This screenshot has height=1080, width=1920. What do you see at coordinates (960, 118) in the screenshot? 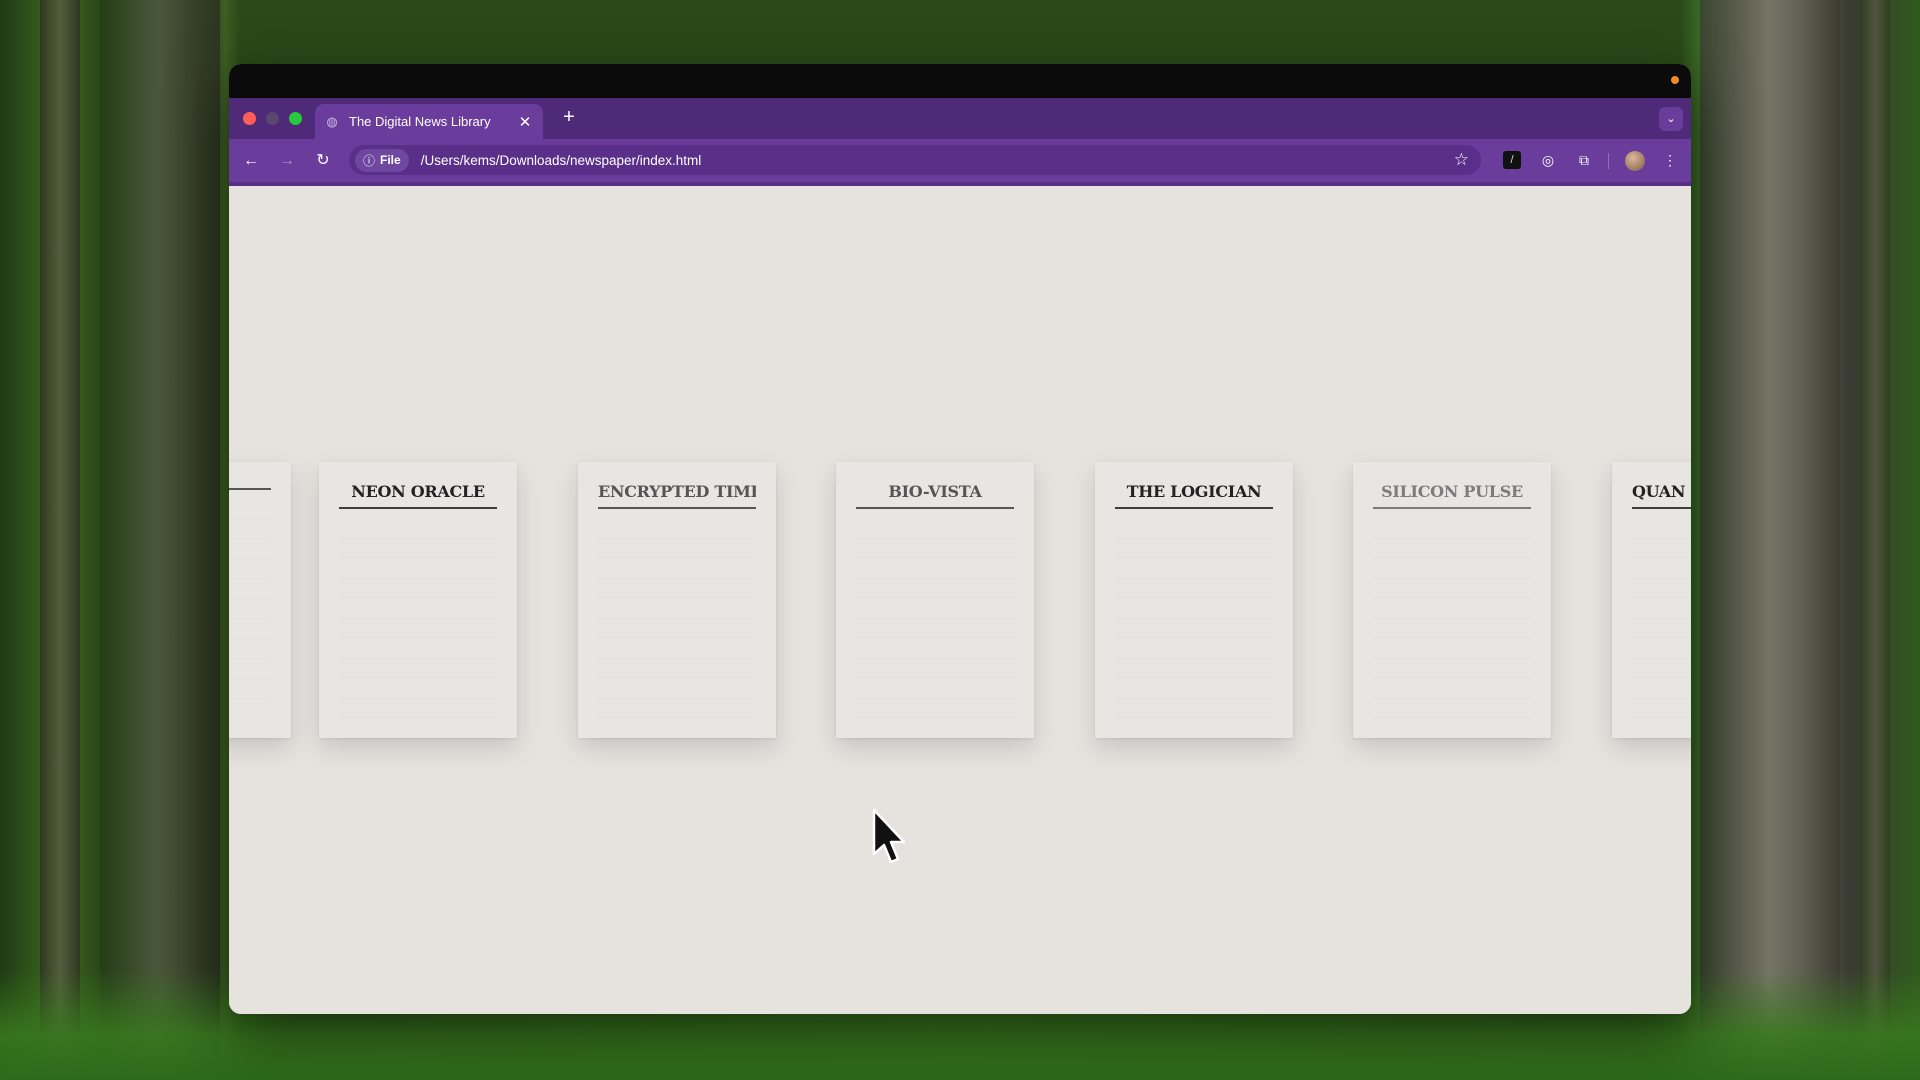
I see `tab-strip: ◍ The Digital News Library ✕ + ⌄` at bounding box center [960, 118].